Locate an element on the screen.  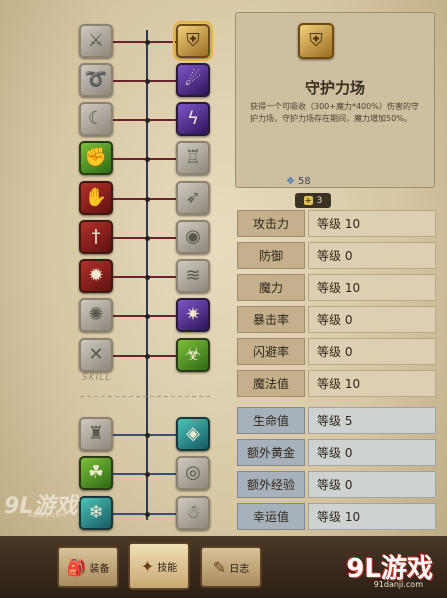
stat-row: 闪避率 等级 0 is located at coordinates (337, 351).